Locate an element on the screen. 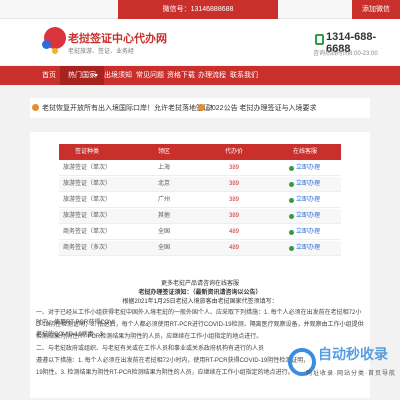  visa-type: 商务签证（多次） is located at coordinates (86, 248).